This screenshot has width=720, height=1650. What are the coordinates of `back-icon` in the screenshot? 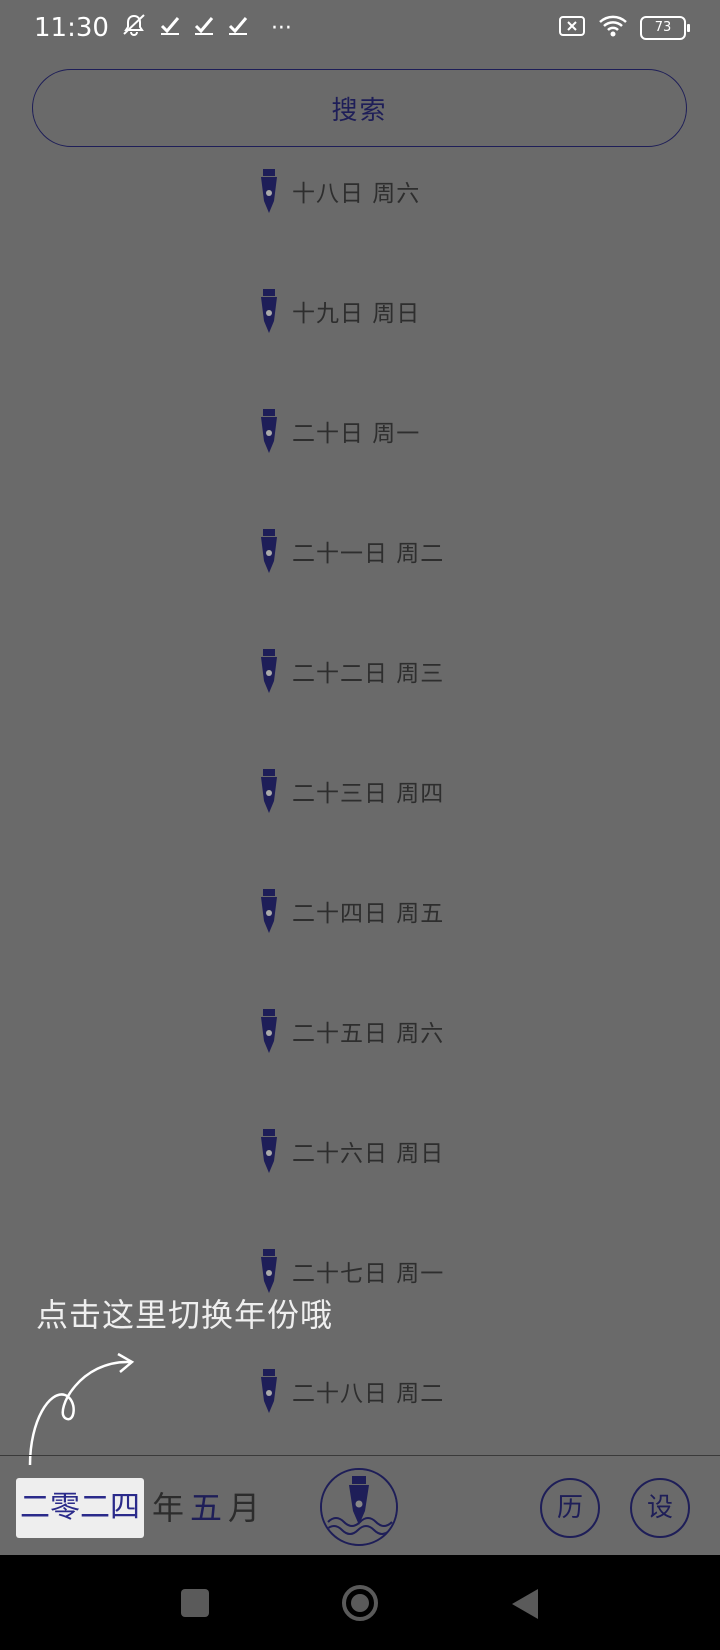 It's located at (525, 1604).